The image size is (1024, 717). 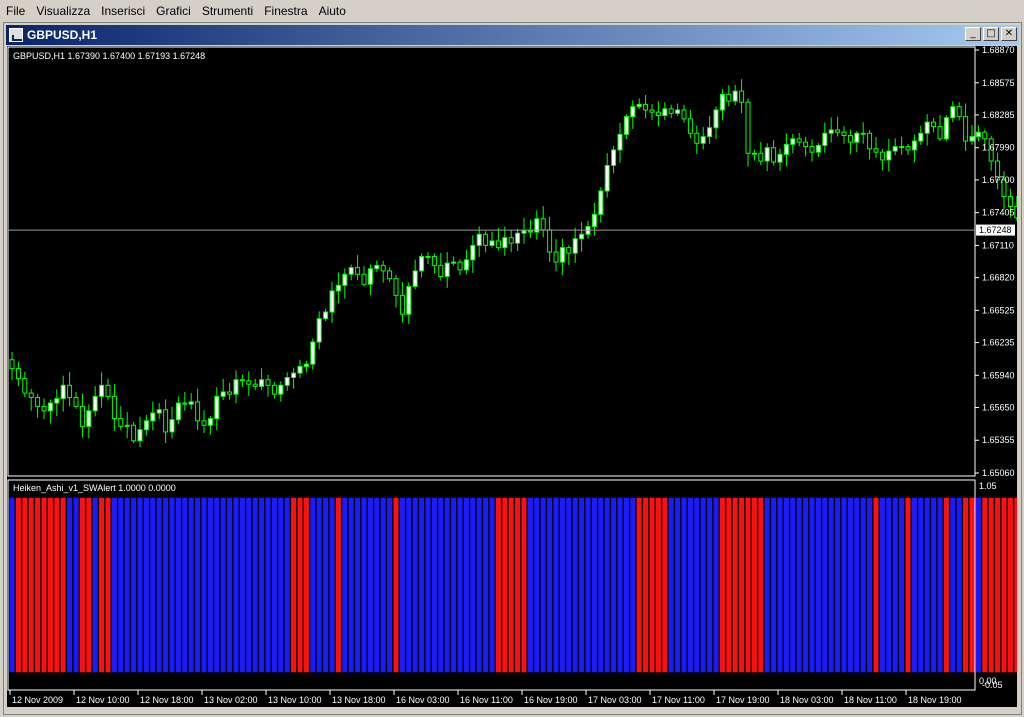 What do you see at coordinates (125, 11) in the screenshot?
I see `menu-insert: Inserisci` at bounding box center [125, 11].